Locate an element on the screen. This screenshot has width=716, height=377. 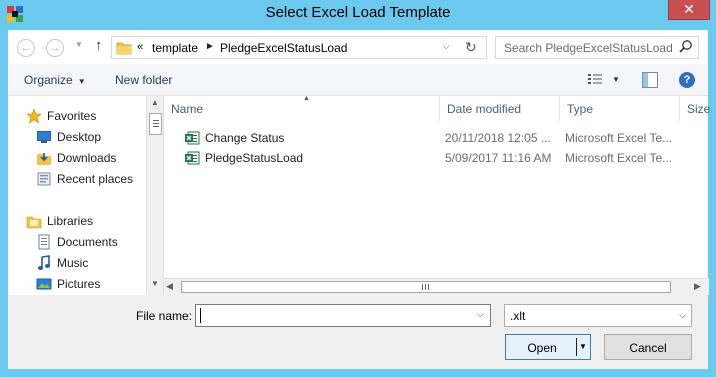
column-header-label: Name is located at coordinates (187, 109).